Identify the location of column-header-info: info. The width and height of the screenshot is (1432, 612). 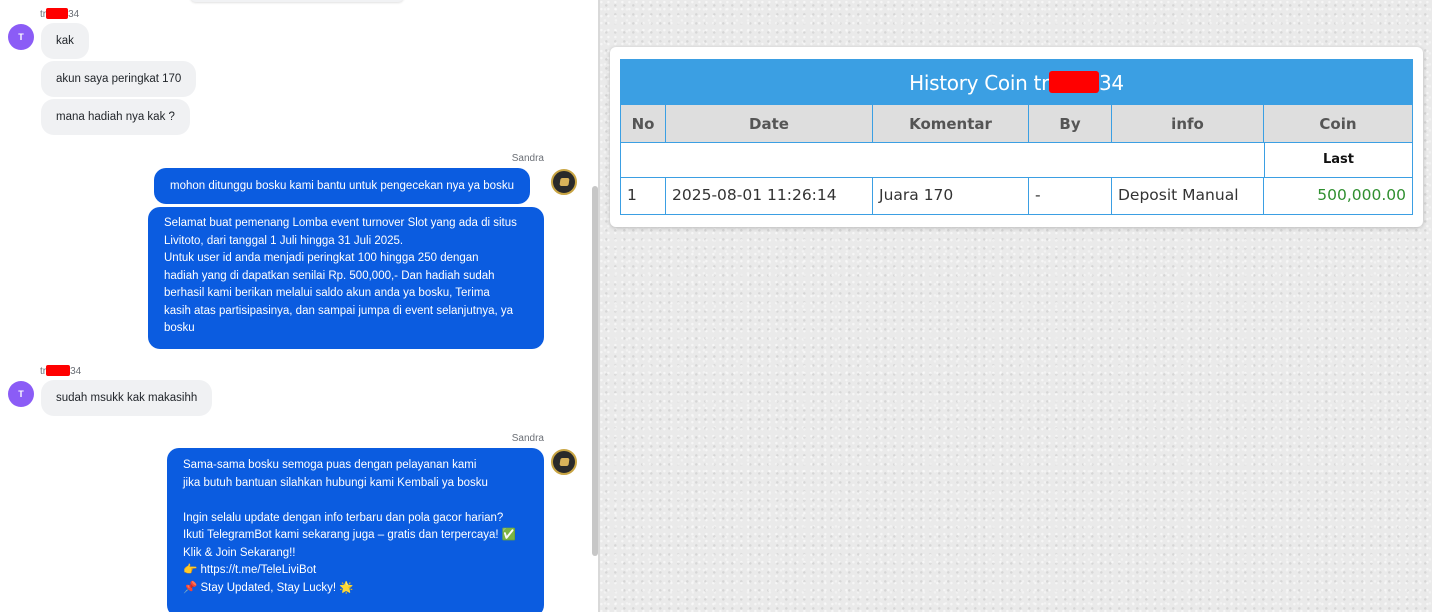
(1187, 123).